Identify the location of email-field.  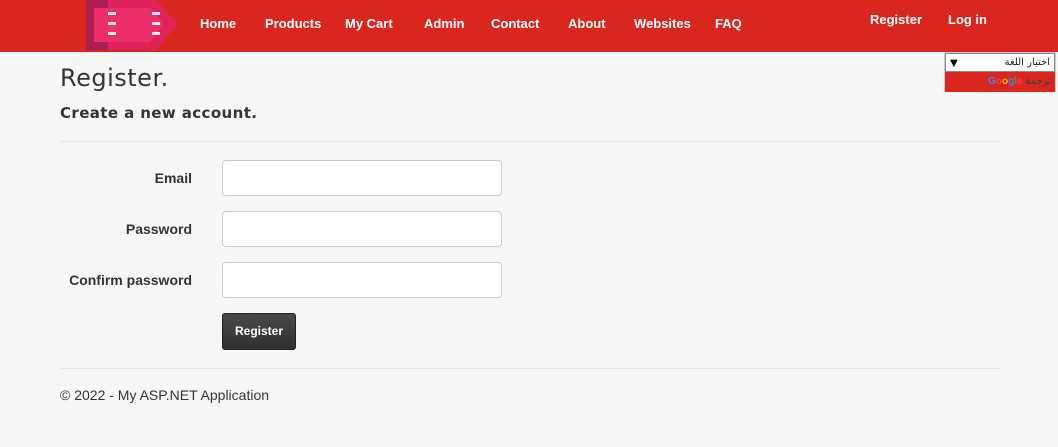
(362, 178).